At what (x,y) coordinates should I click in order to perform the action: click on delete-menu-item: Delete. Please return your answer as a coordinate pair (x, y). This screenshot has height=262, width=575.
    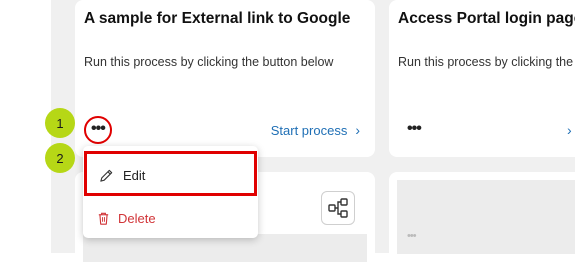
    Looking at the image, I should click on (170, 218).